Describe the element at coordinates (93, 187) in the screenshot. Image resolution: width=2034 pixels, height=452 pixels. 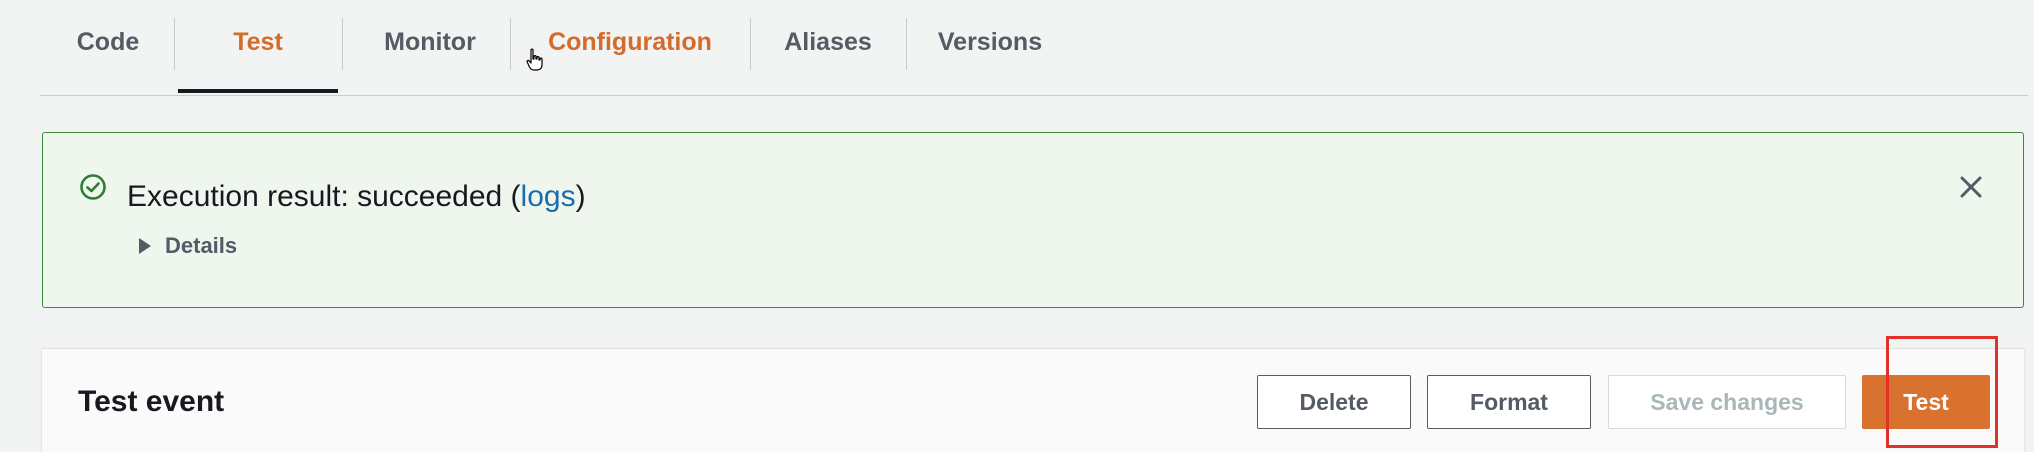
I see `check-circle-icon` at that location.